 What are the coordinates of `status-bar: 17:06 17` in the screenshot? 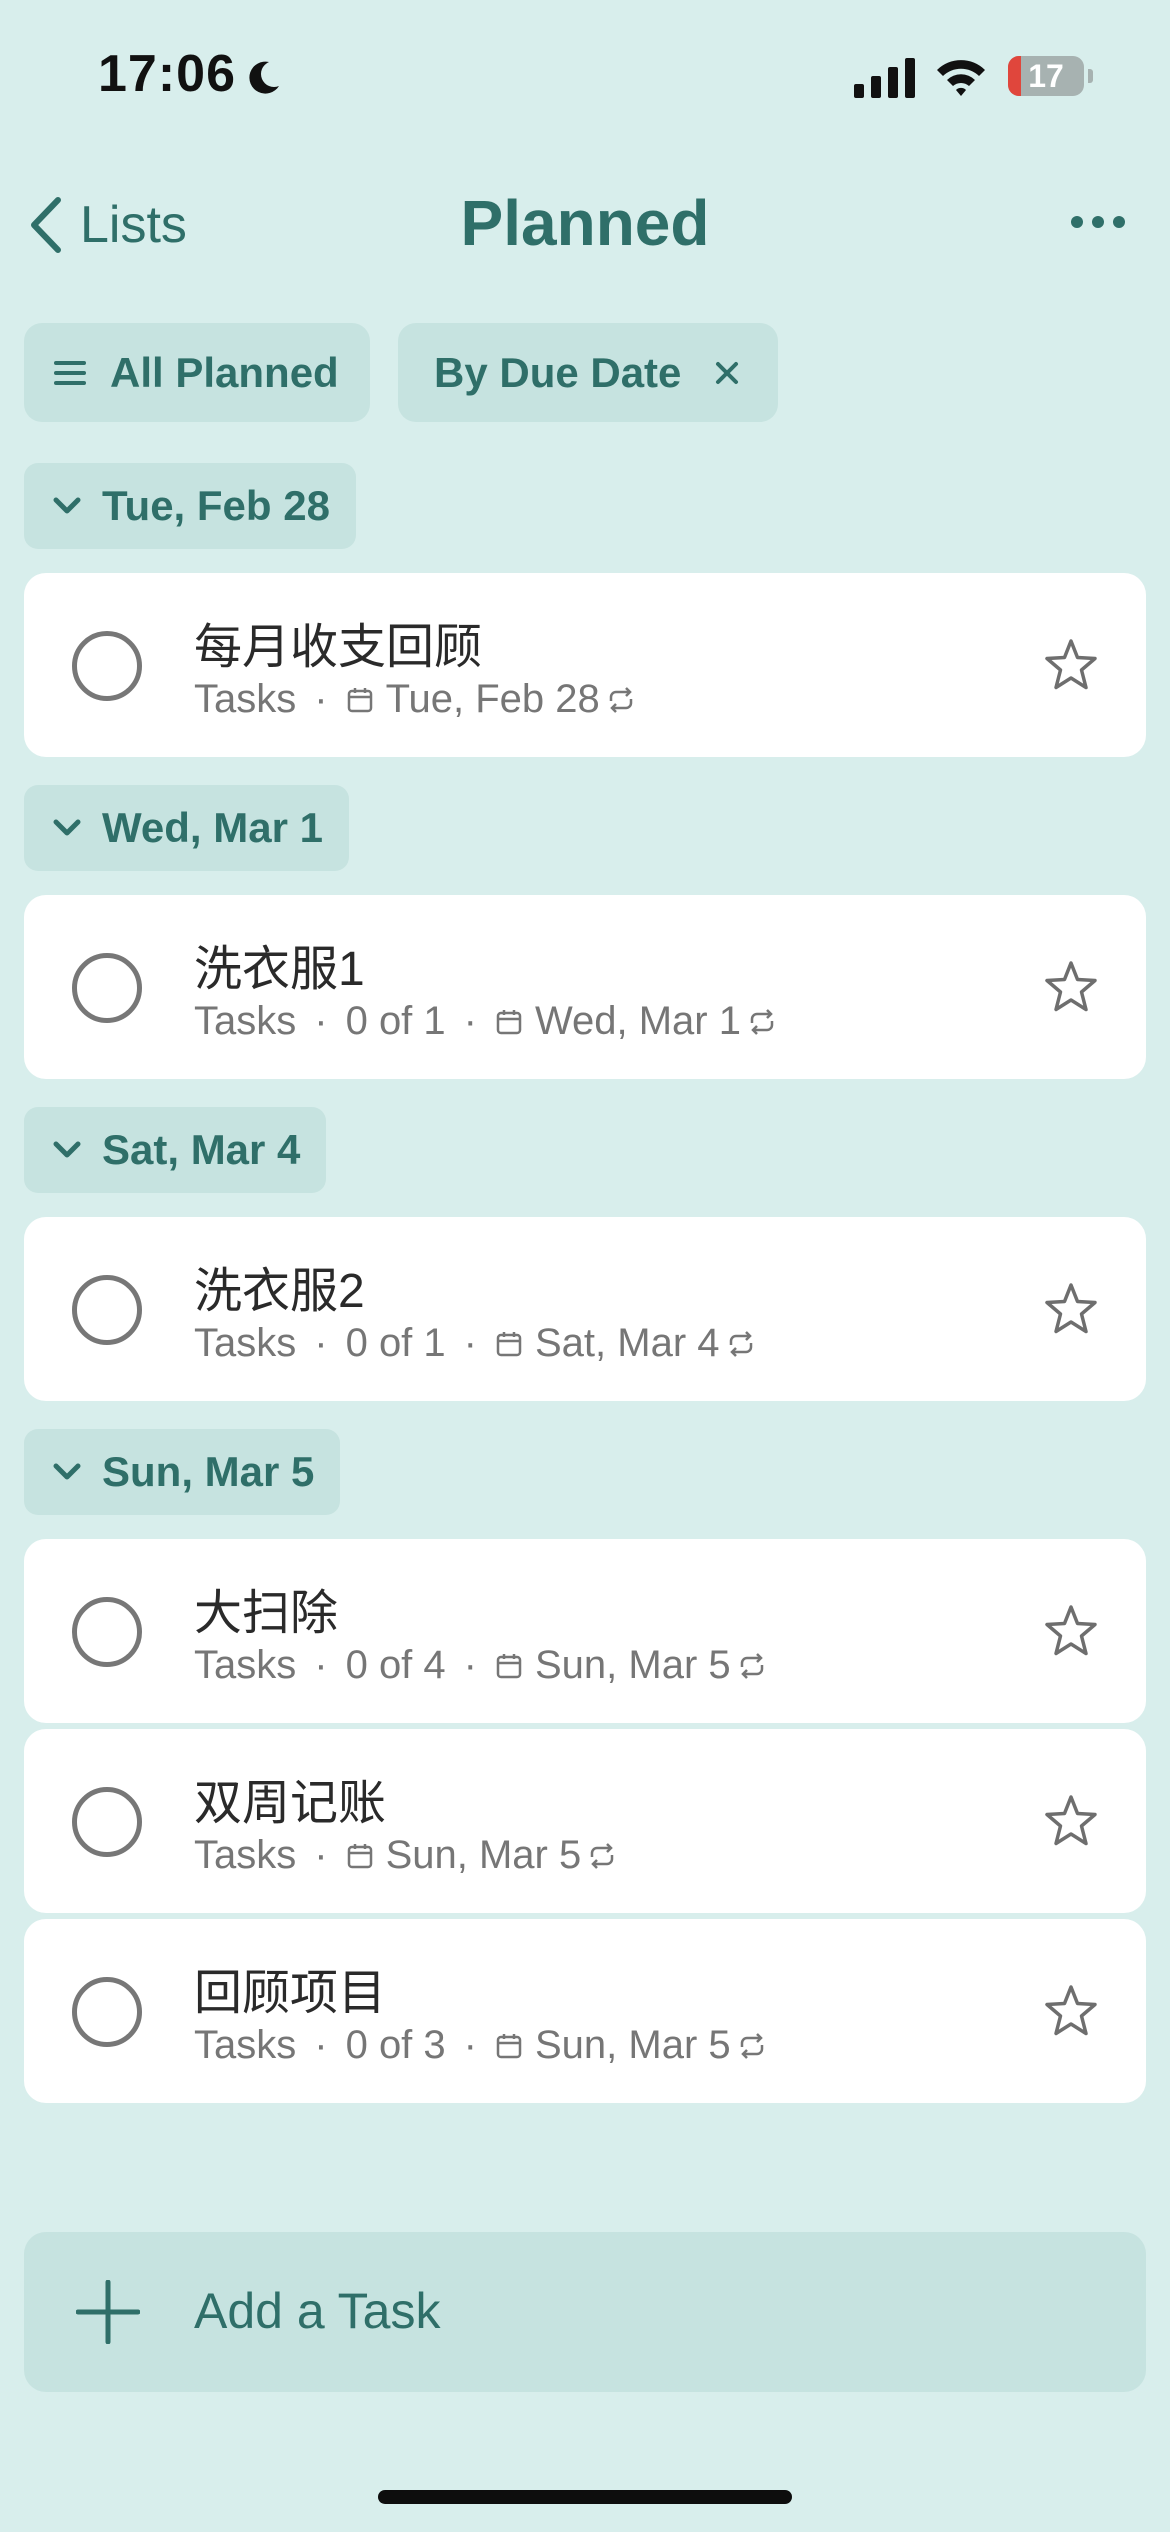 It's located at (585, 75).